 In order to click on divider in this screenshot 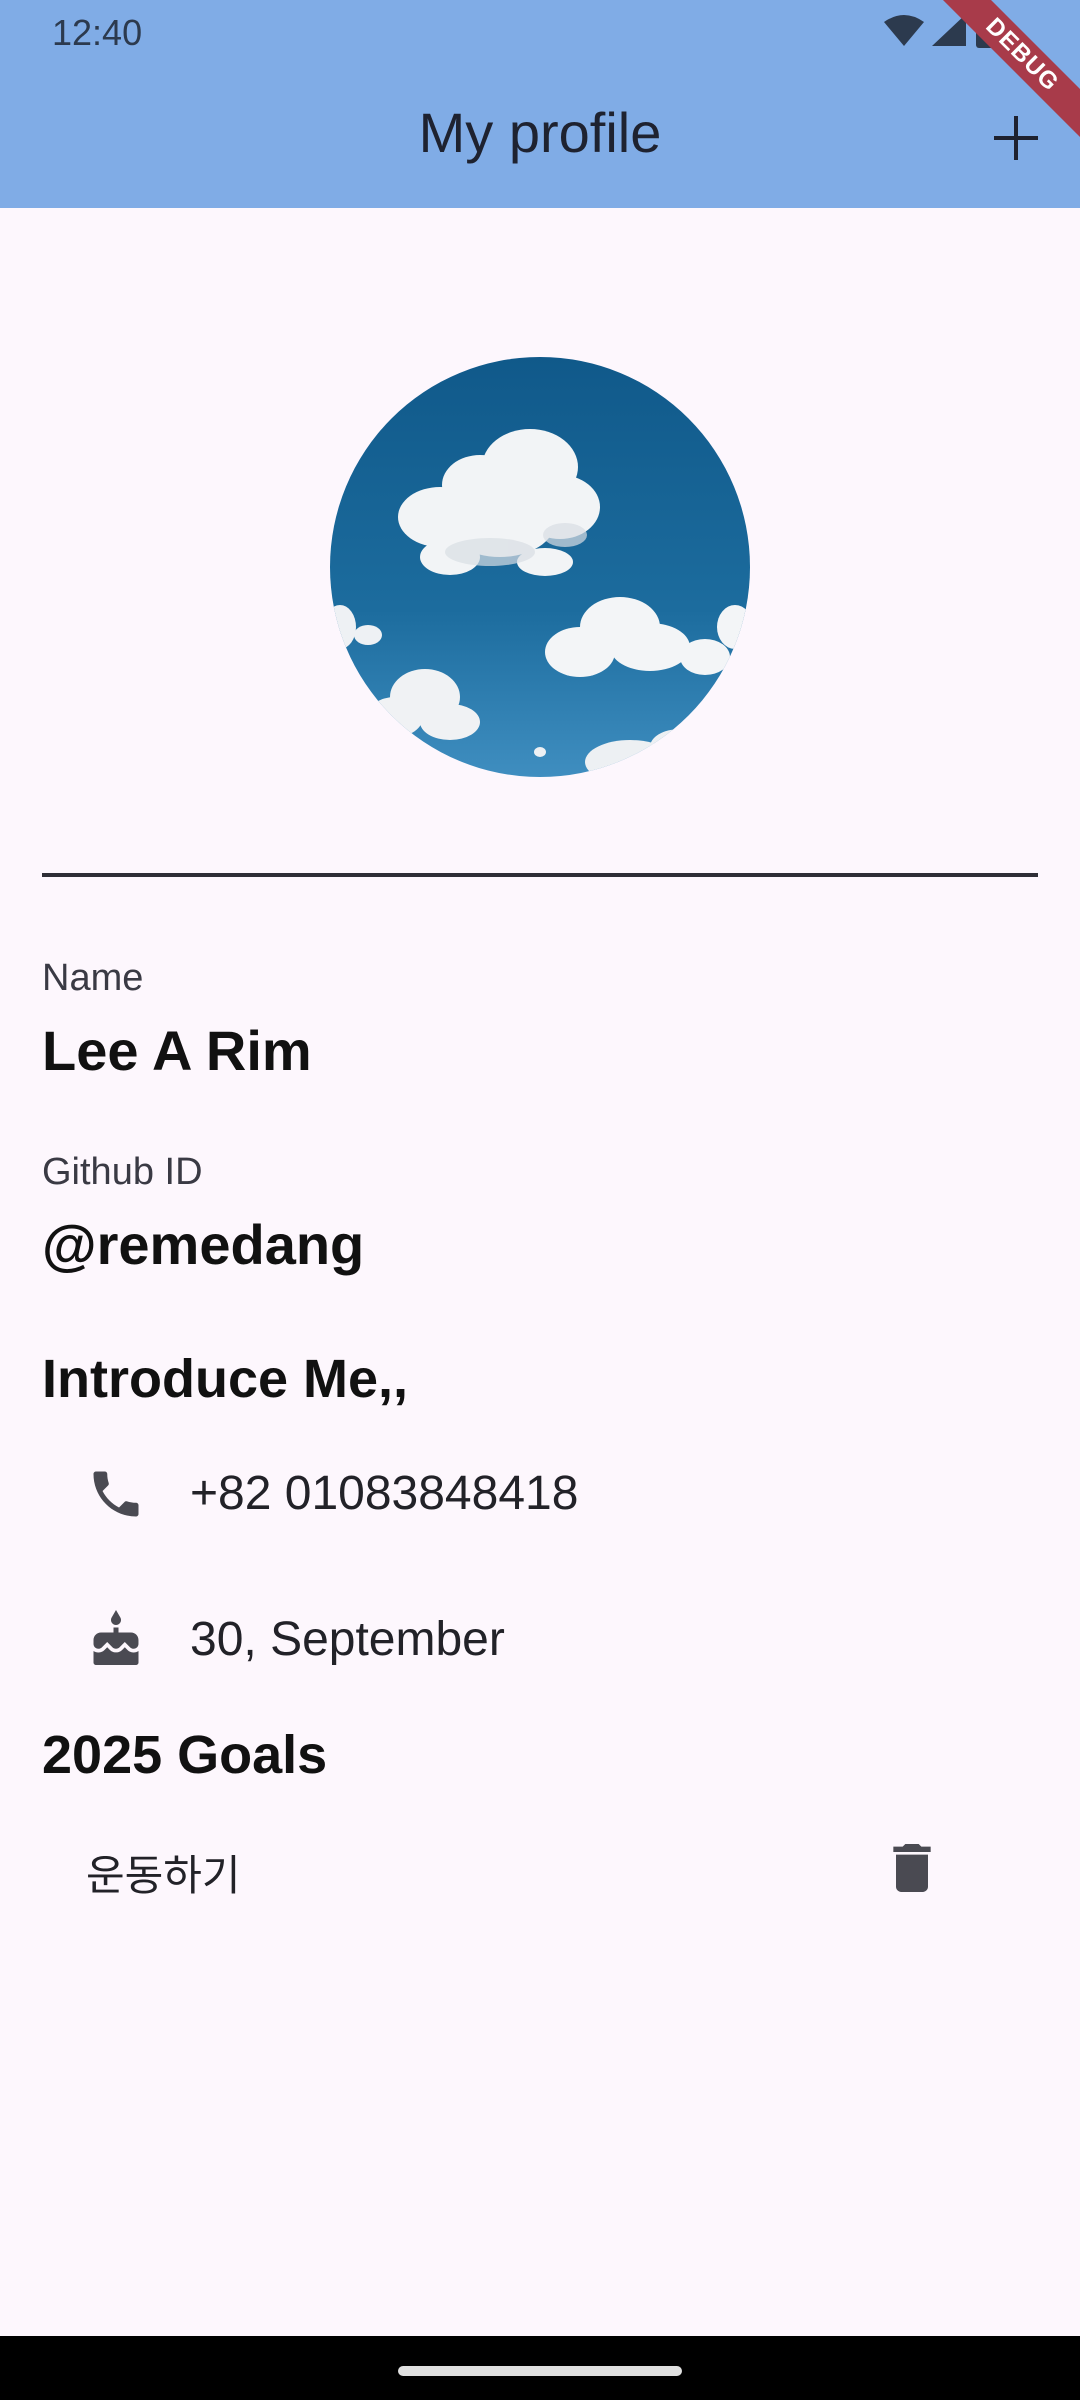, I will do `click(540, 875)`.